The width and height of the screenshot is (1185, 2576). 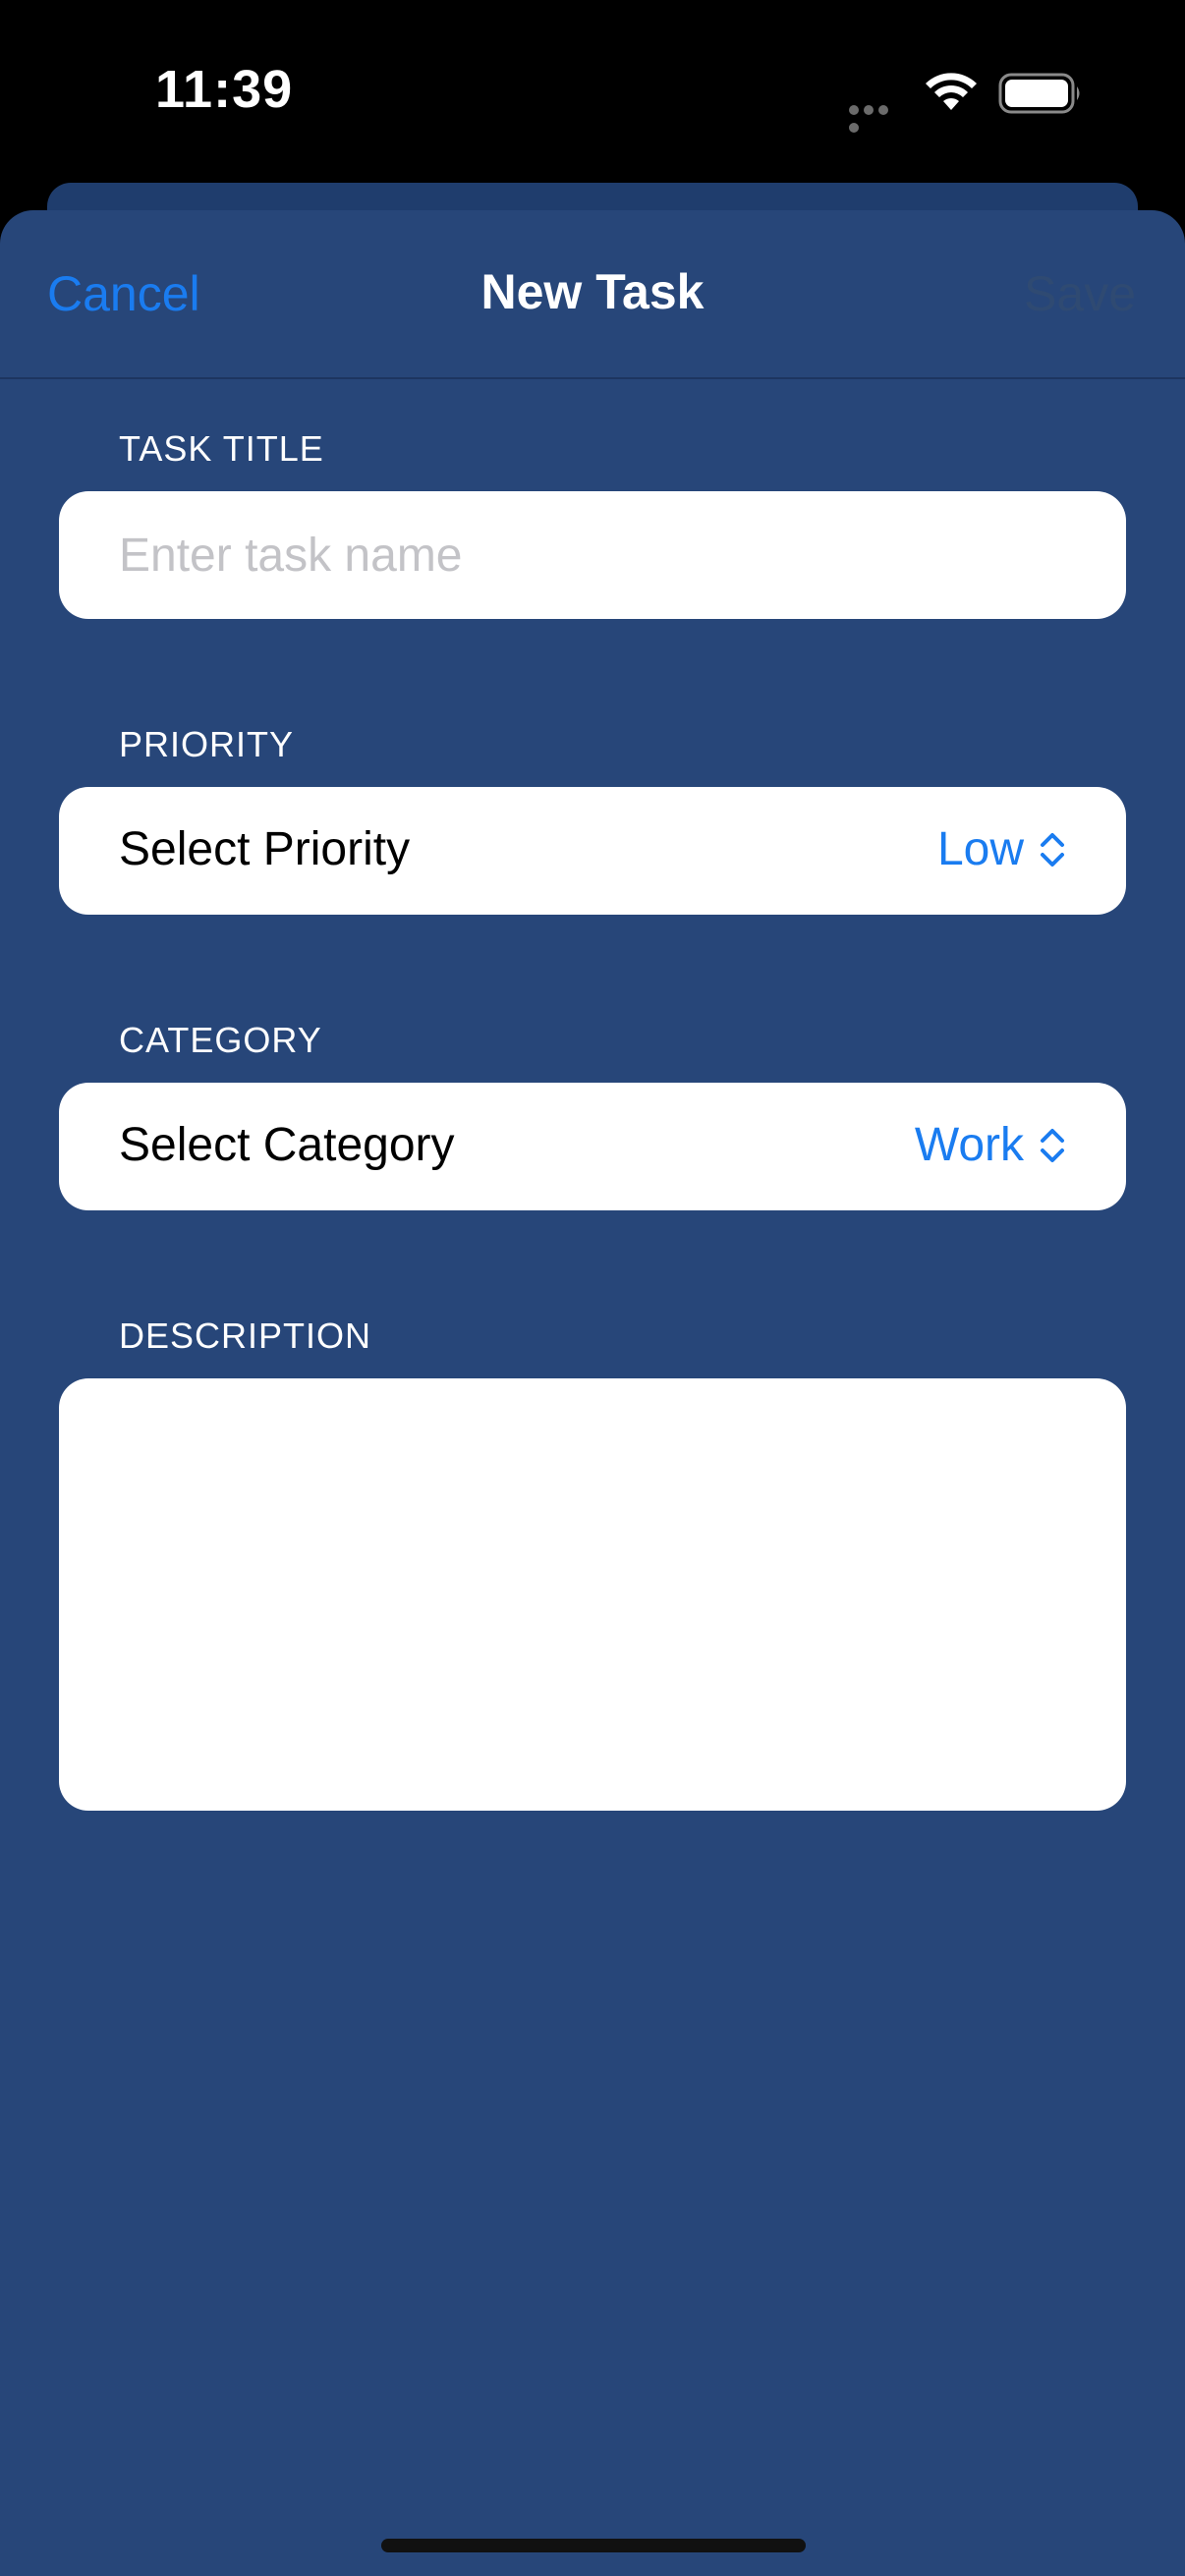 What do you see at coordinates (969, 1145) in the screenshot?
I see `category-selected-value: Work` at bounding box center [969, 1145].